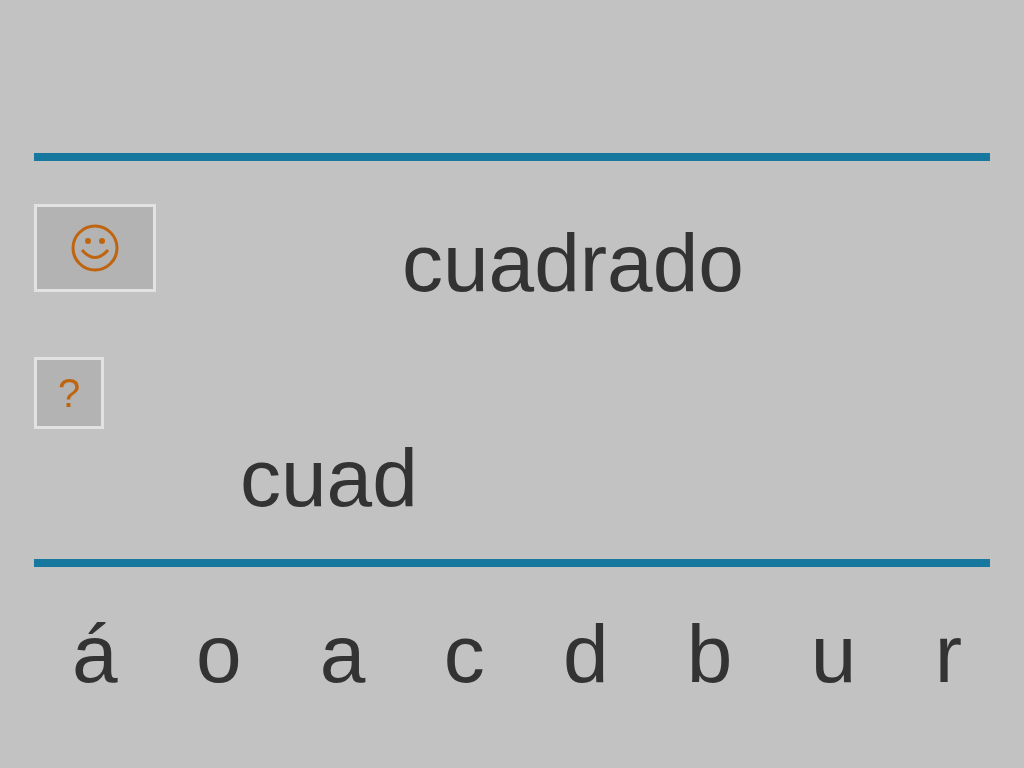 The width and height of the screenshot is (1024, 768). I want to click on letter-key: r, so click(948, 654).